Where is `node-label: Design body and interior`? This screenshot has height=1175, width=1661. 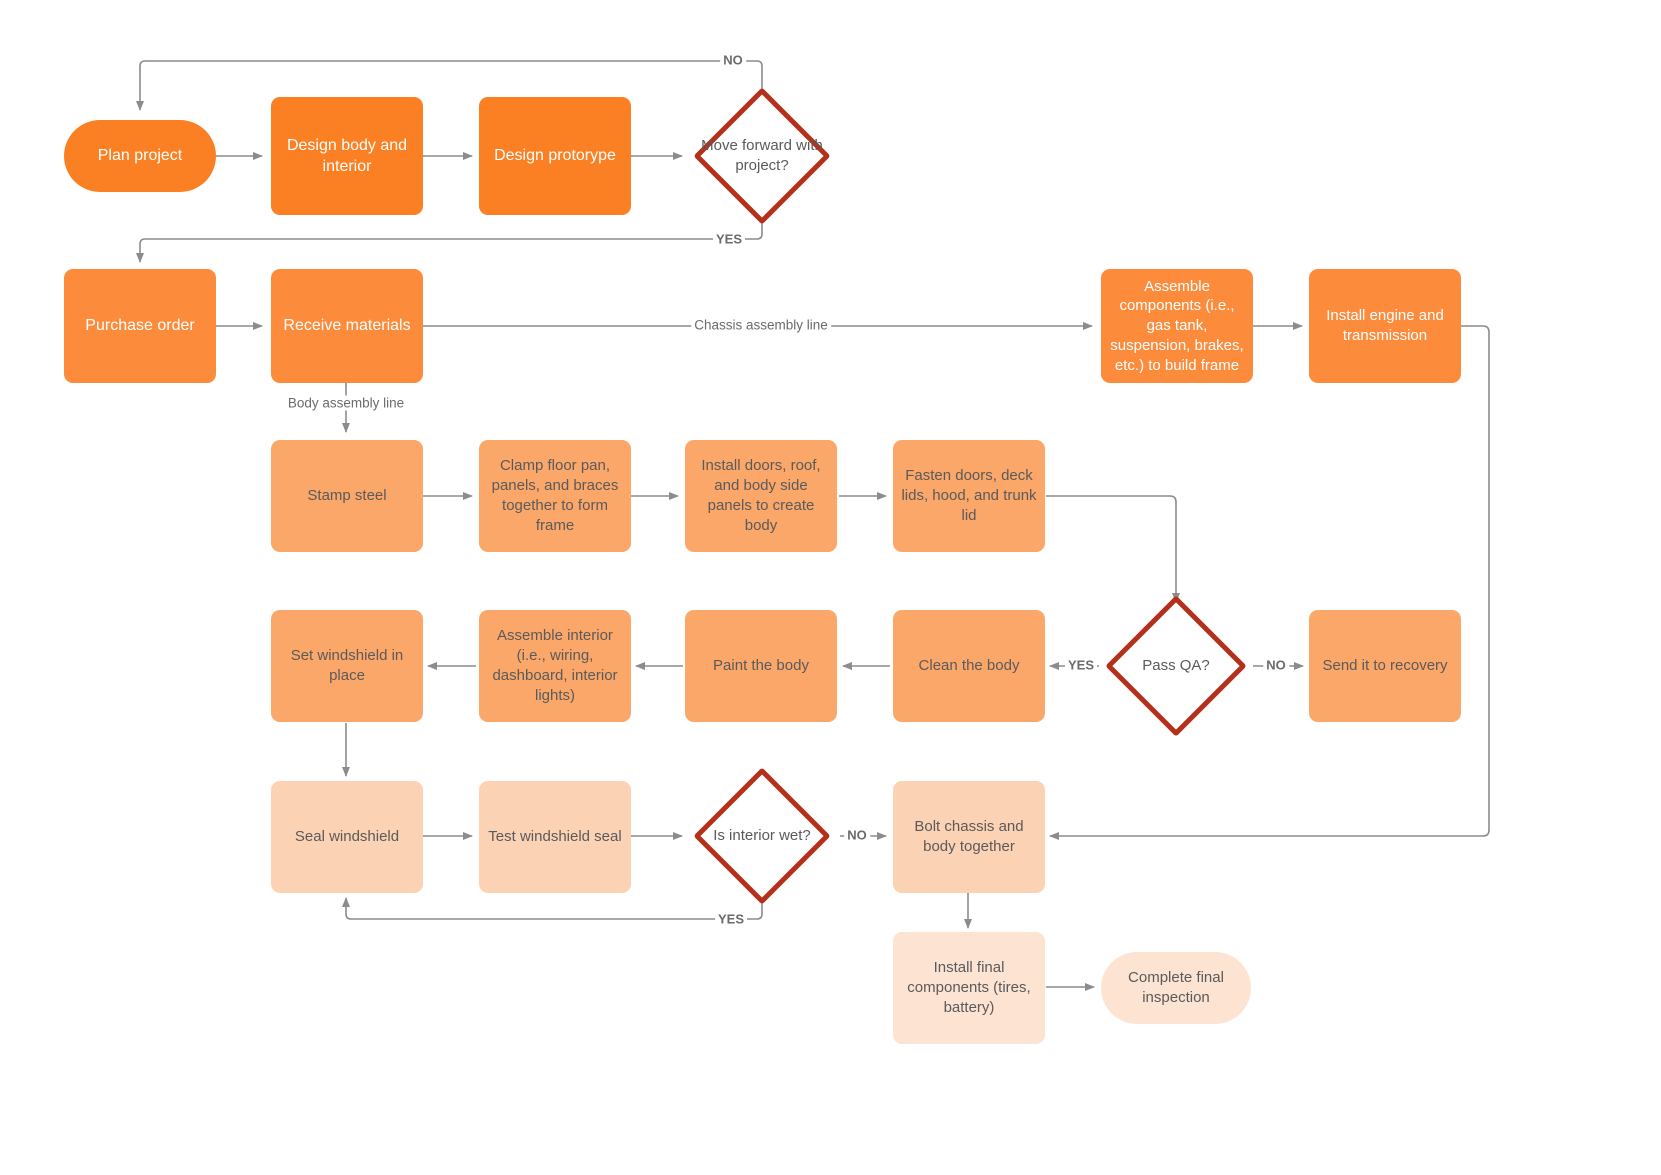 node-label: Design body and interior is located at coordinates (347, 155).